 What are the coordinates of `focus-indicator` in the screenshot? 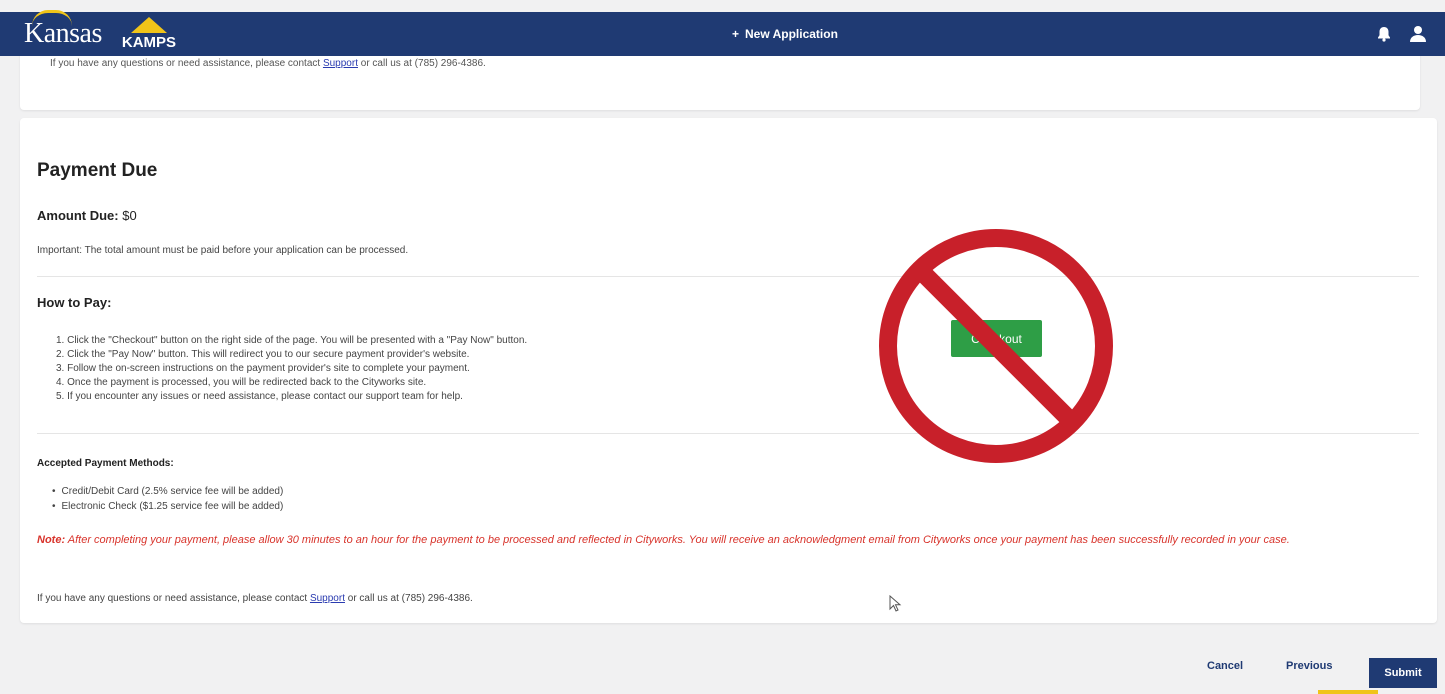 It's located at (1348, 692).